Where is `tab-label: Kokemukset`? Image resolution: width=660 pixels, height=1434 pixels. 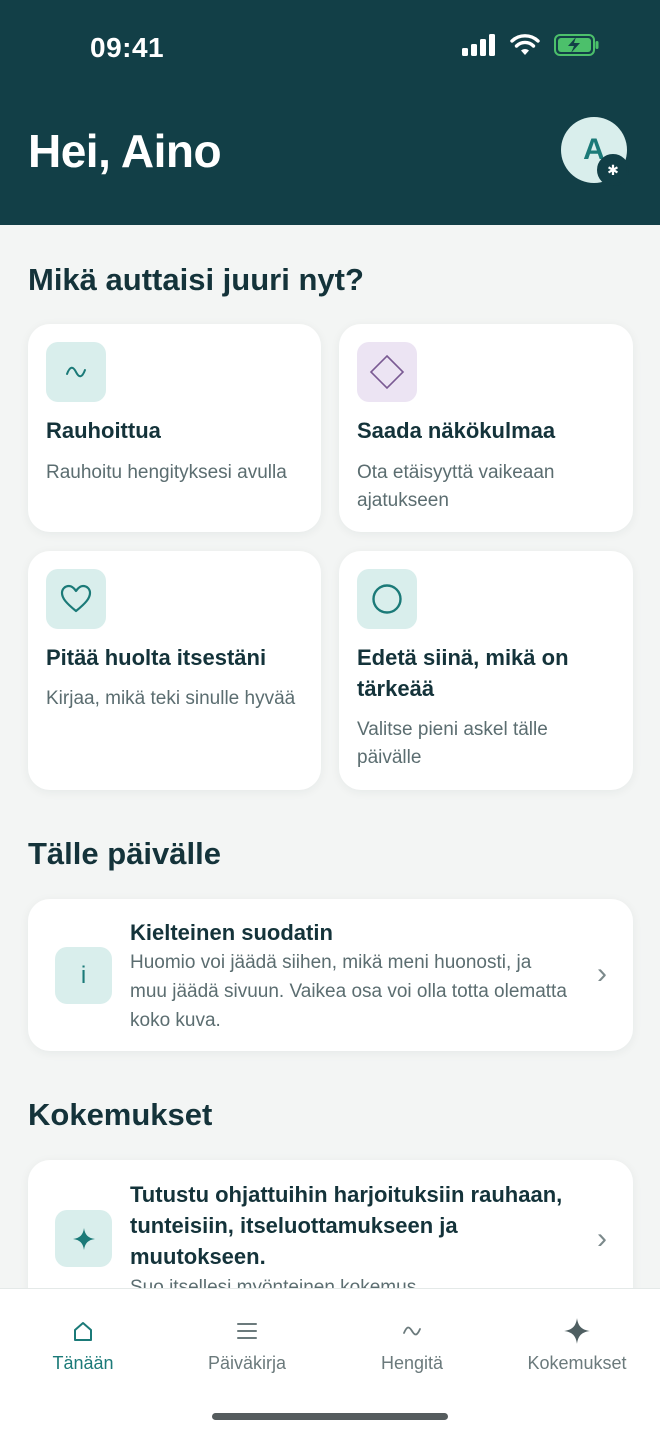 tab-label: Kokemukset is located at coordinates (577, 1363).